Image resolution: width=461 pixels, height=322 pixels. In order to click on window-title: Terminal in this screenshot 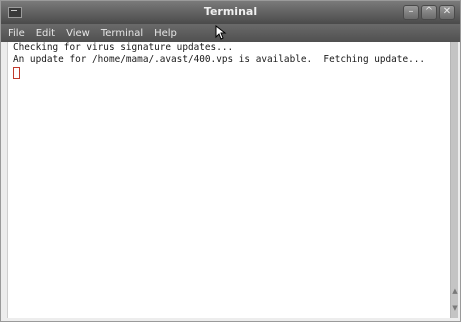, I will do `click(230, 11)`.